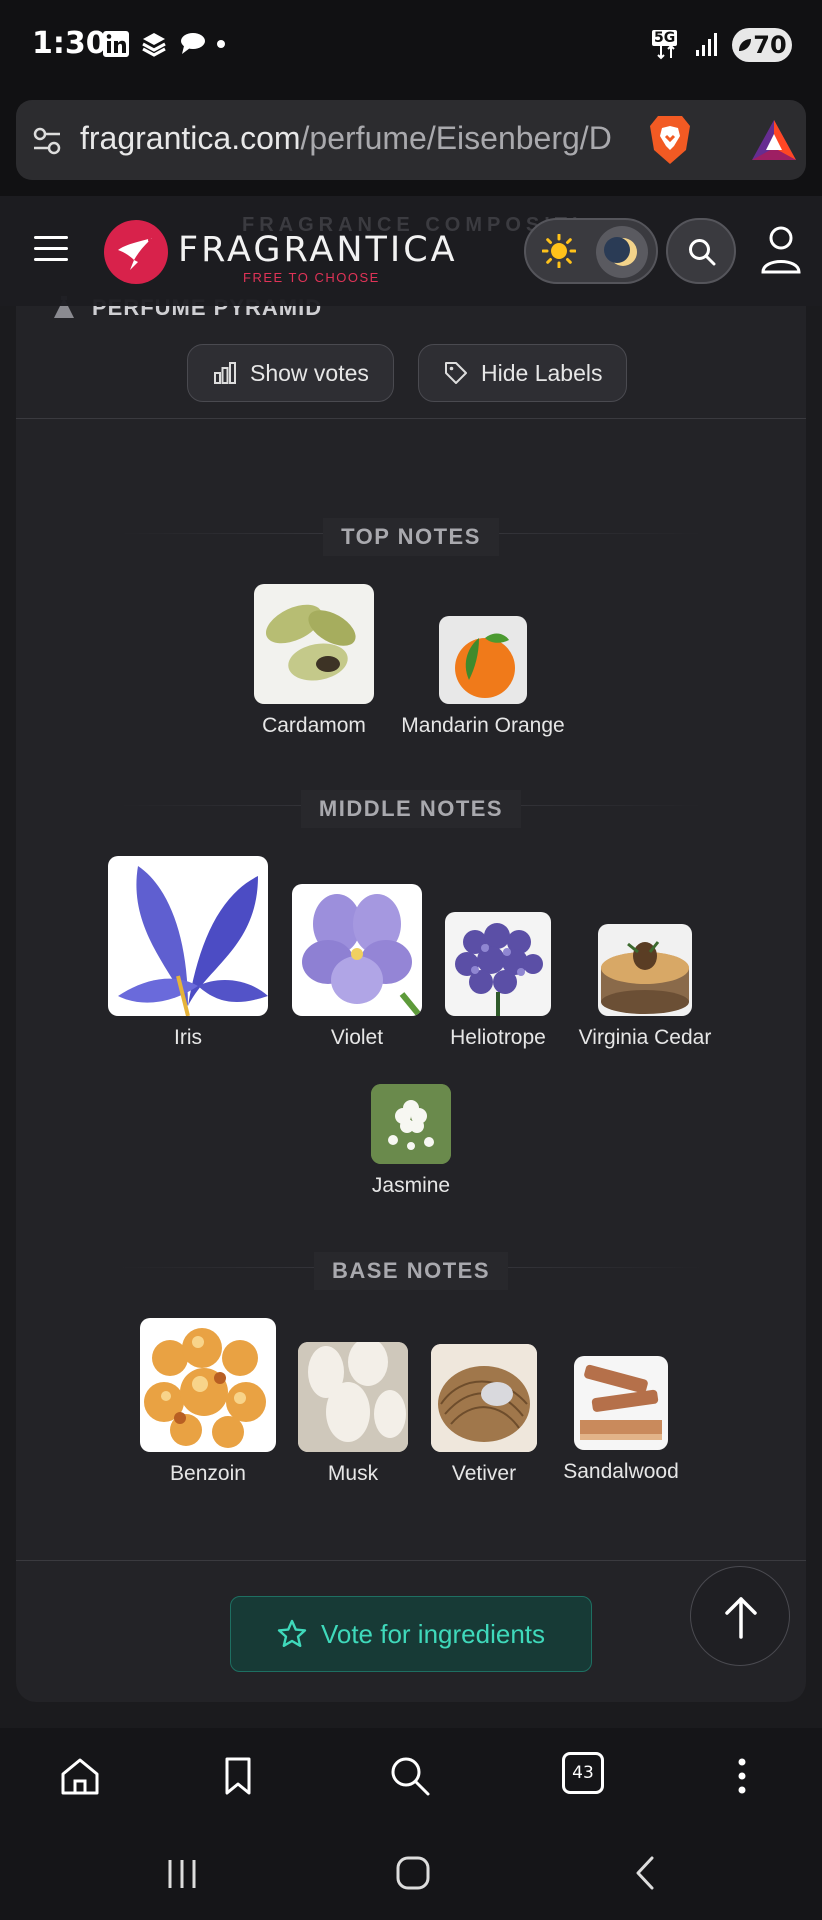  I want to click on top-notes-label: TOP NOTES, so click(411, 537).